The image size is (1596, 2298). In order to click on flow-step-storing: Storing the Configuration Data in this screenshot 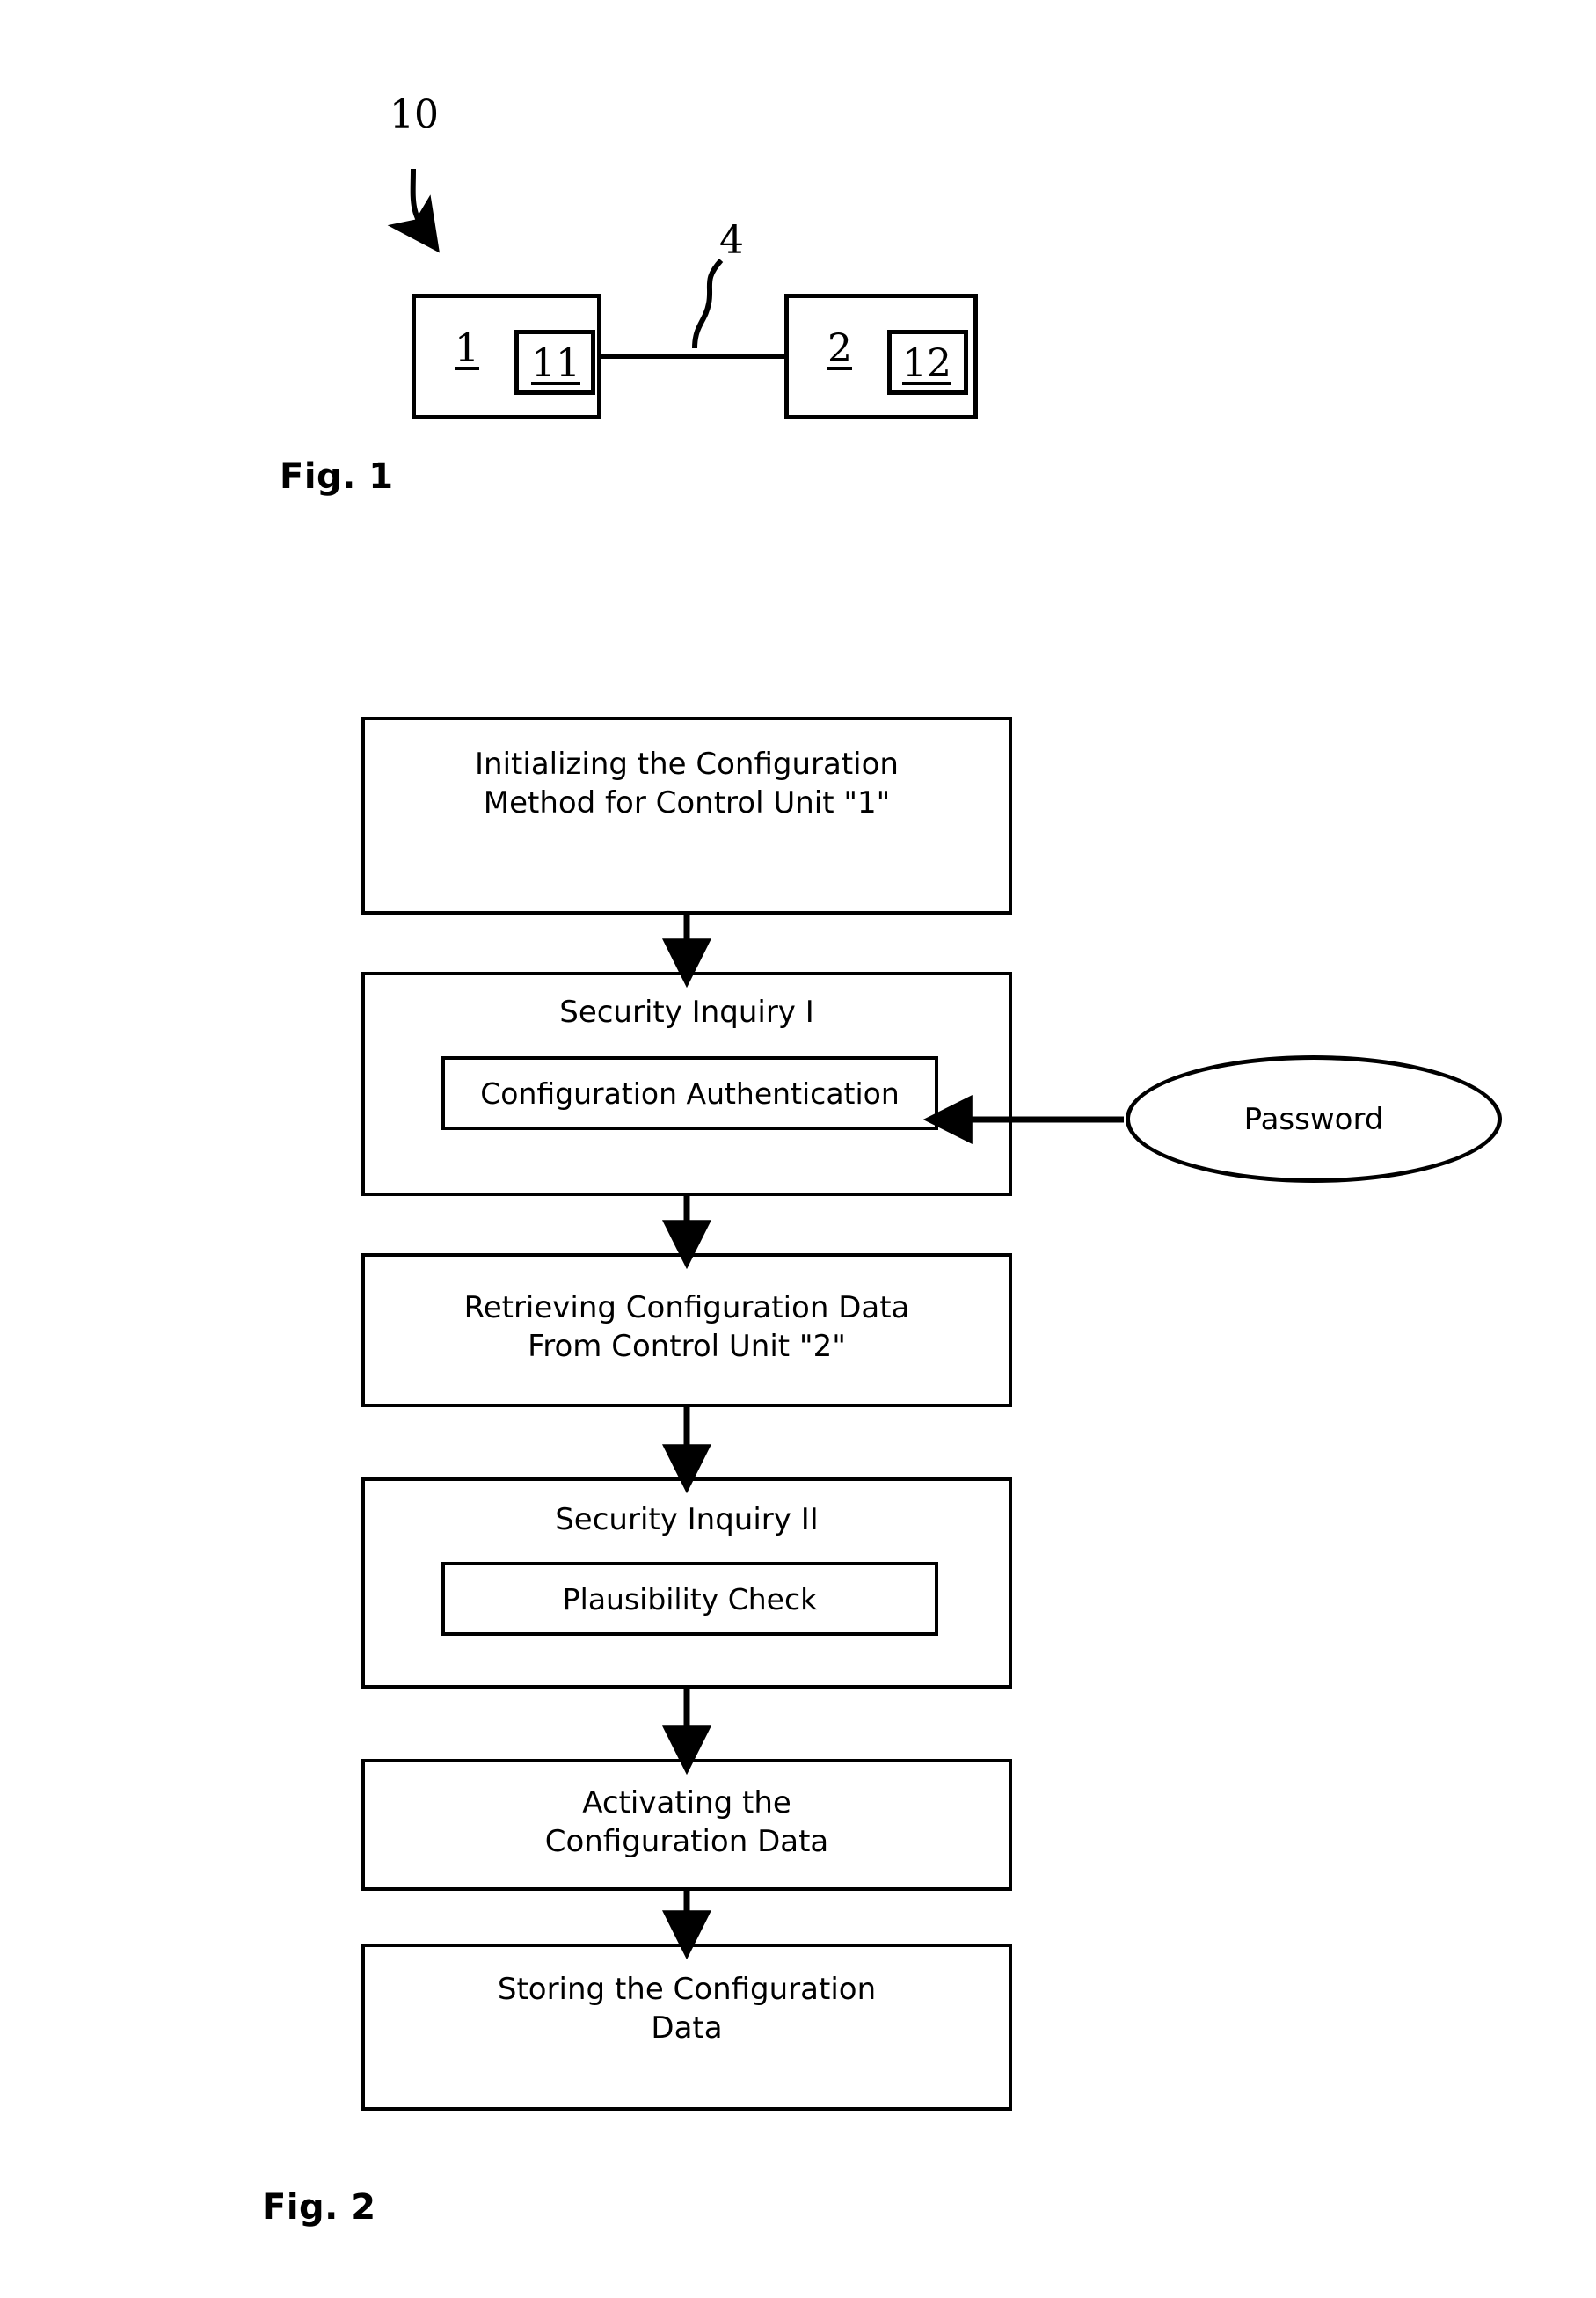, I will do `click(686, 2027)`.